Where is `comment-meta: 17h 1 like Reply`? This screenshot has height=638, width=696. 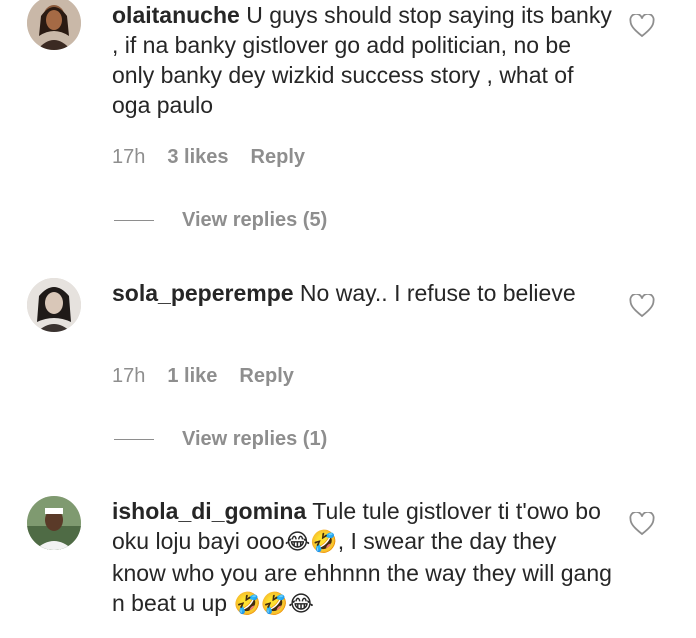 comment-meta: 17h 1 like Reply is located at coordinates (203, 376).